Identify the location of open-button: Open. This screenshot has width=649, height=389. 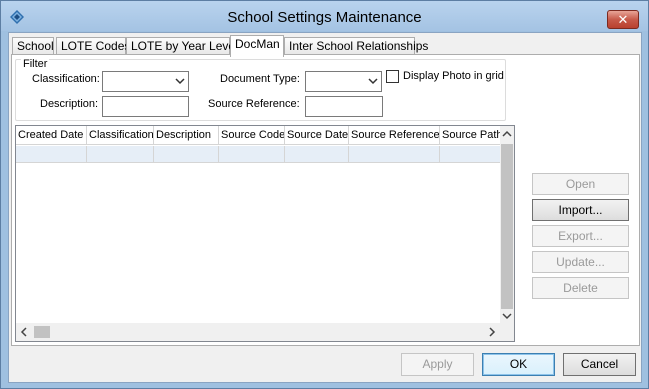
(580, 184).